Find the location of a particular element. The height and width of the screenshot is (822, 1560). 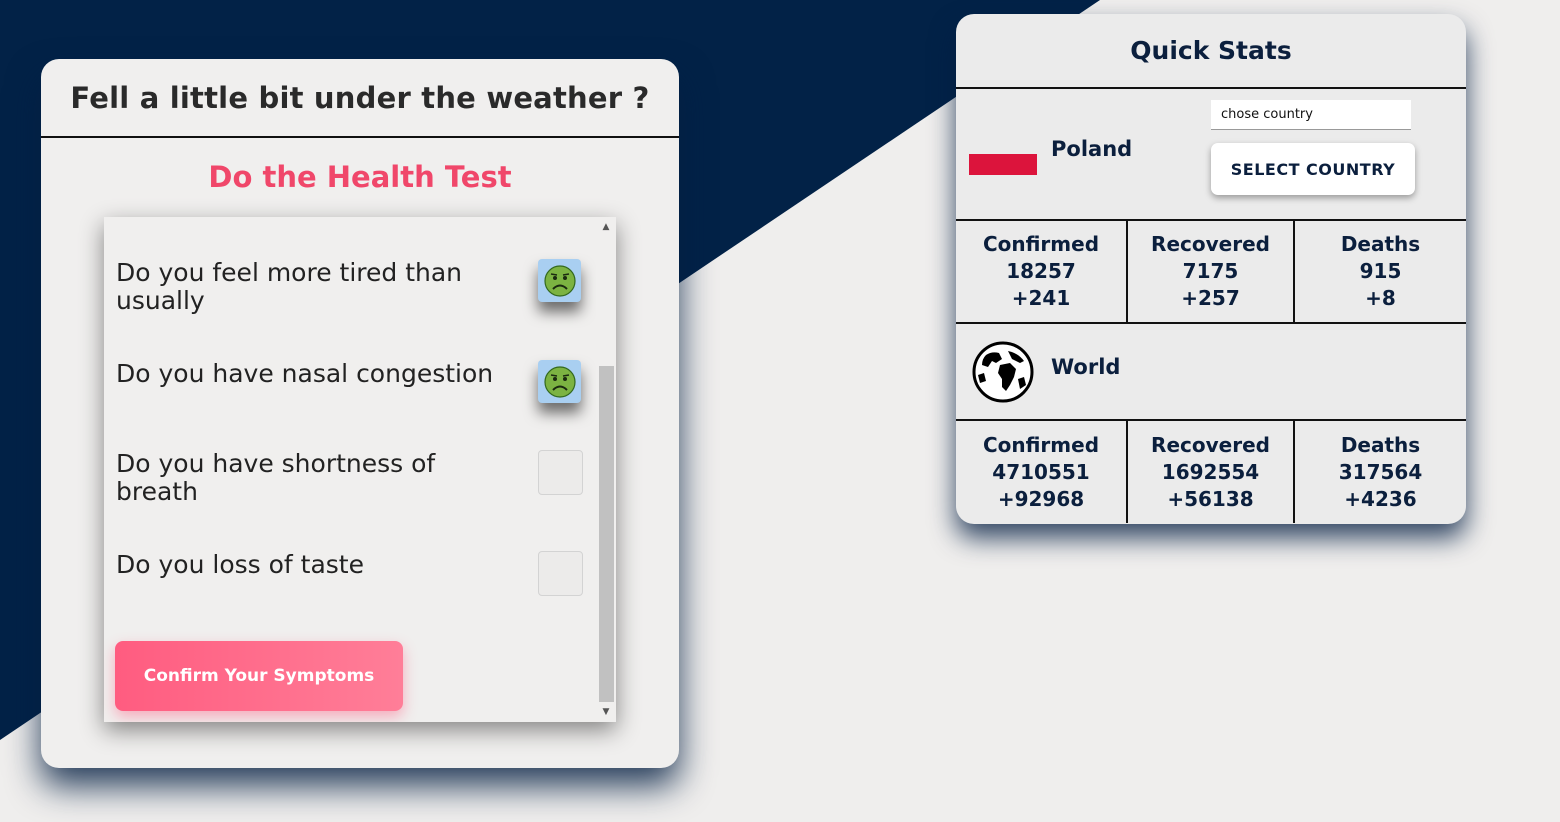

symptom-item: Do you loss of taste is located at coordinates (356, 573).